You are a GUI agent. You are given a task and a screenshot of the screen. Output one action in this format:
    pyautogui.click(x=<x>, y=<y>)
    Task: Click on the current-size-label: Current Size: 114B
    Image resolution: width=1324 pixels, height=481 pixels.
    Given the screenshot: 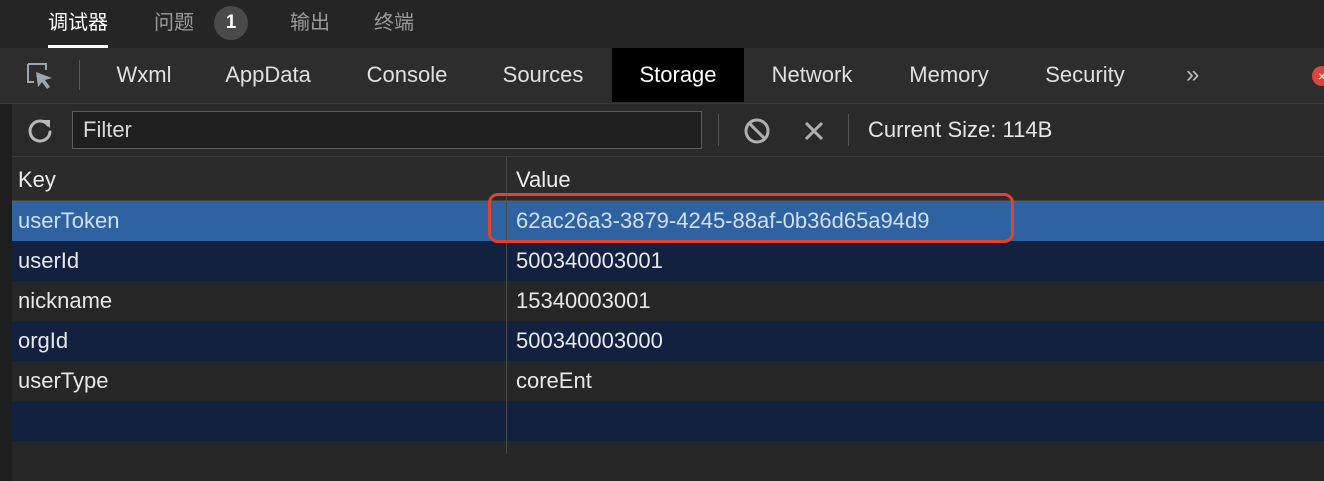 What is the action you would take?
    pyautogui.click(x=960, y=129)
    